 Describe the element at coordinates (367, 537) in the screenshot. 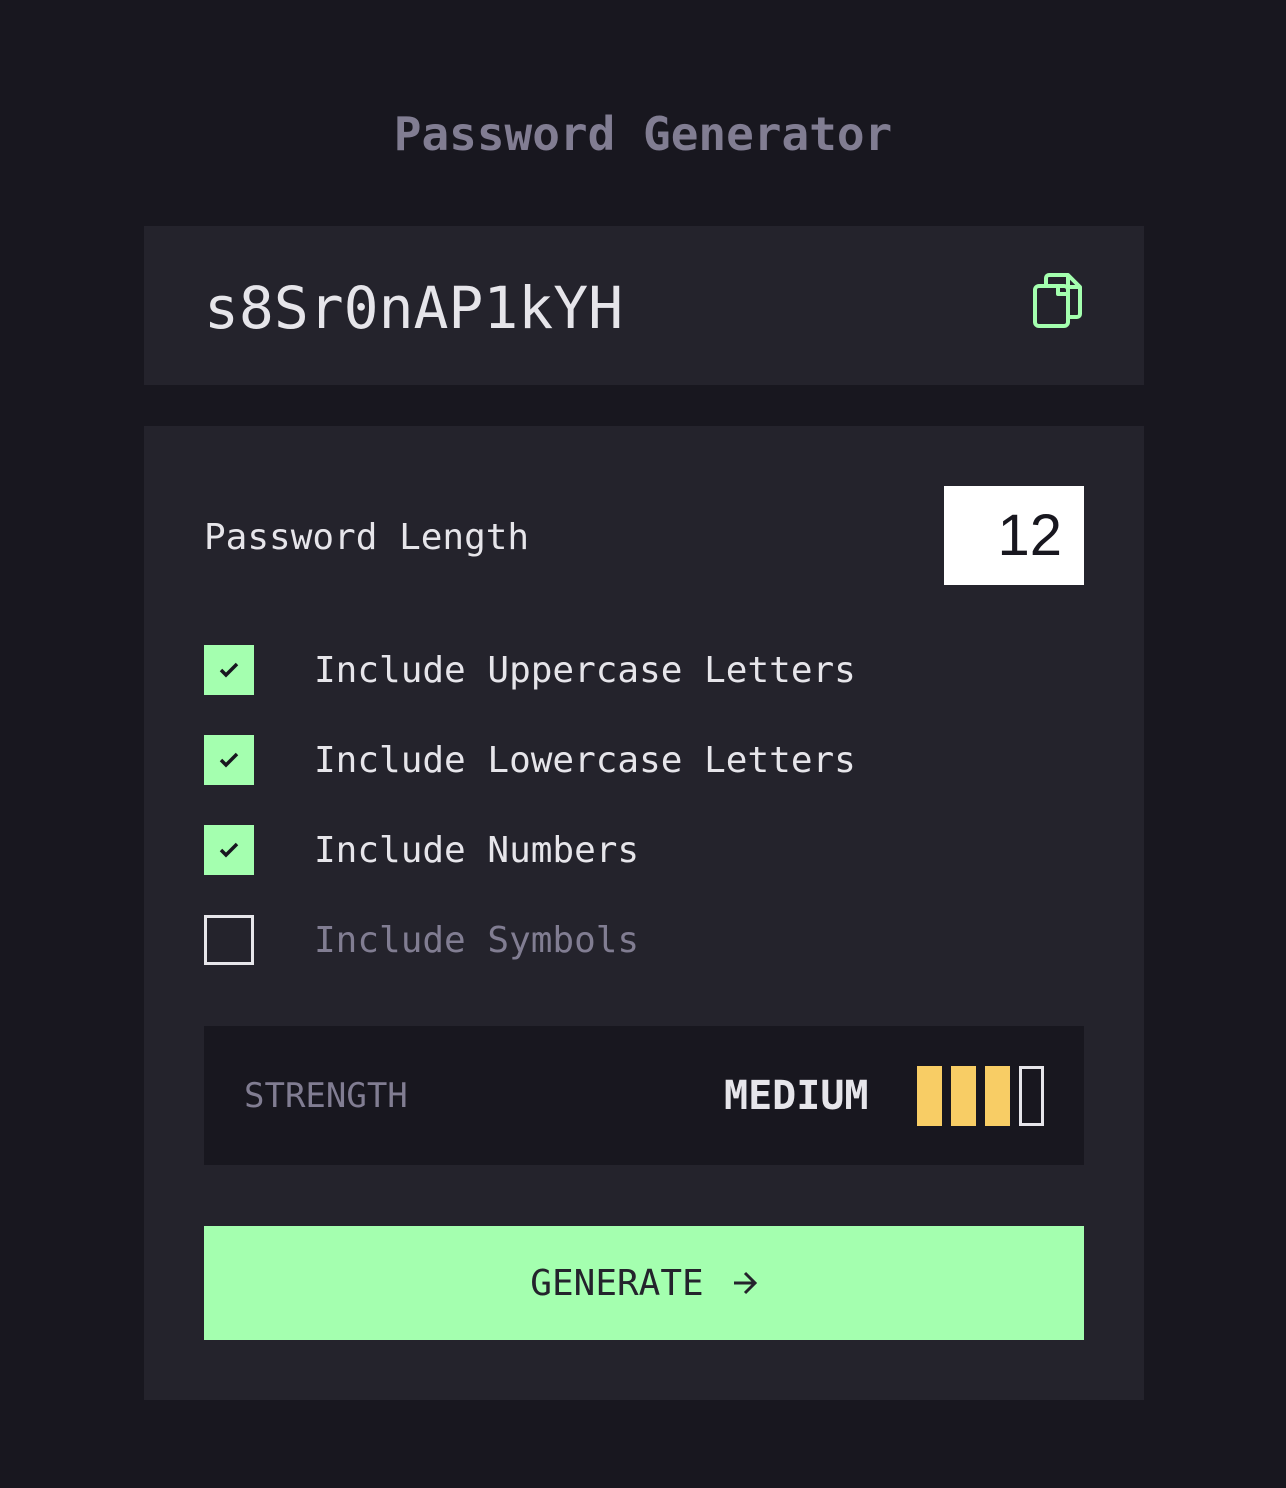

I see `password-length-label: Password Length` at that location.